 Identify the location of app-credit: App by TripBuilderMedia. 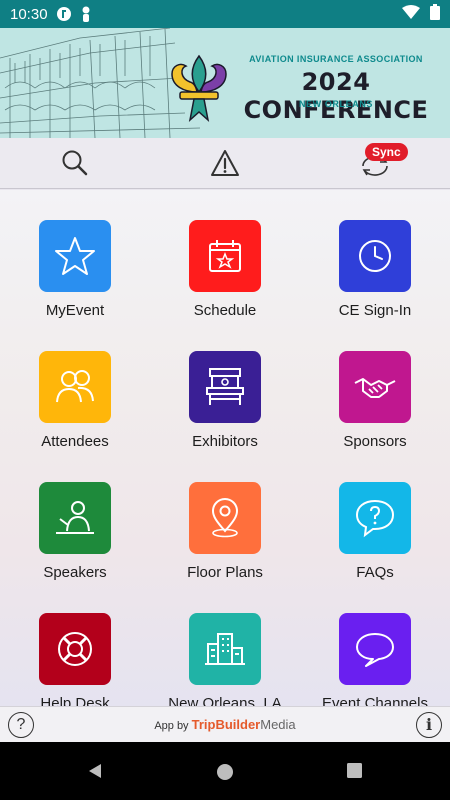
(225, 724).